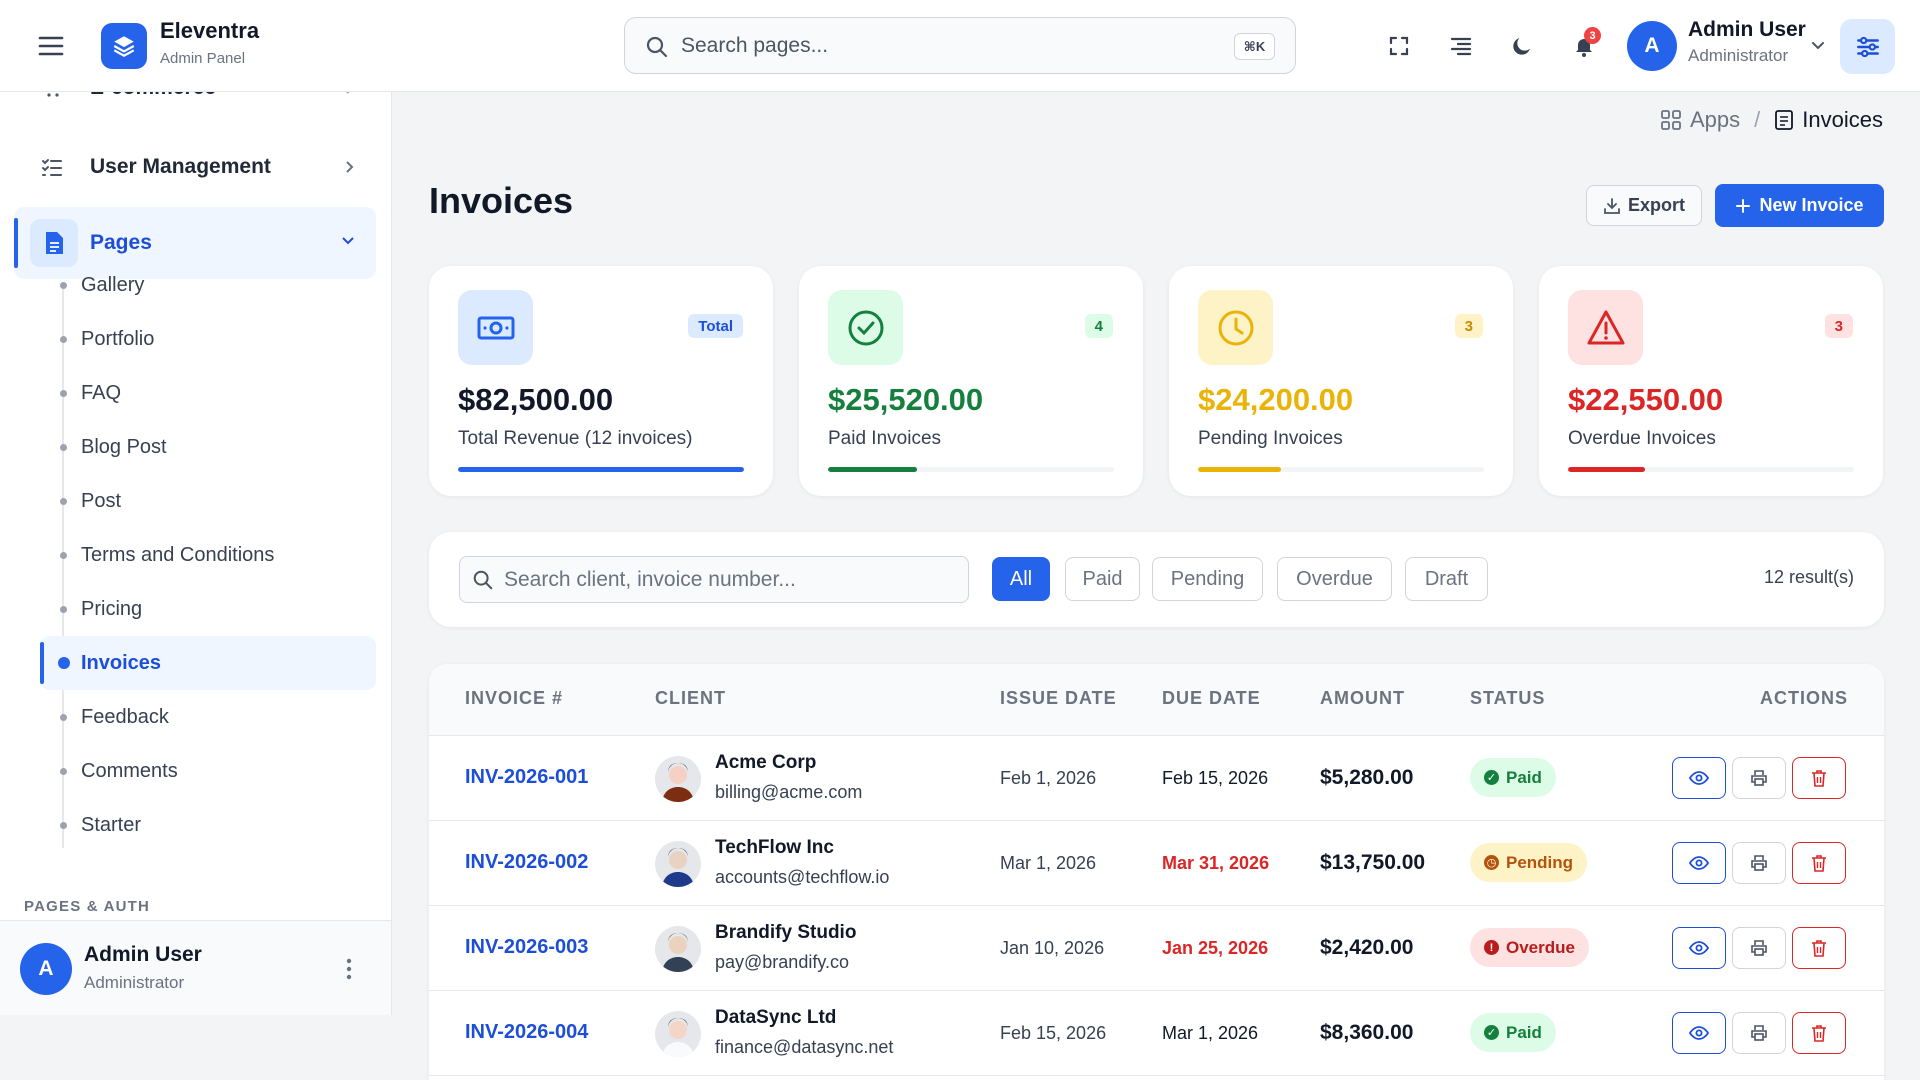 The image size is (1920, 1080). What do you see at coordinates (872, 469) in the screenshot?
I see `stat-progress-fill` at bounding box center [872, 469].